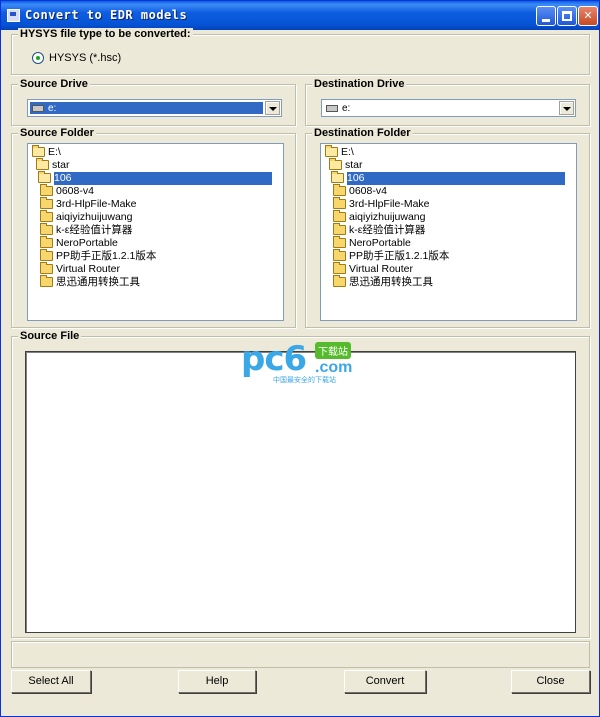 This screenshot has height=717, width=600. I want to click on hysys-radio-label: HYSYS (*.hsc), so click(85, 58).